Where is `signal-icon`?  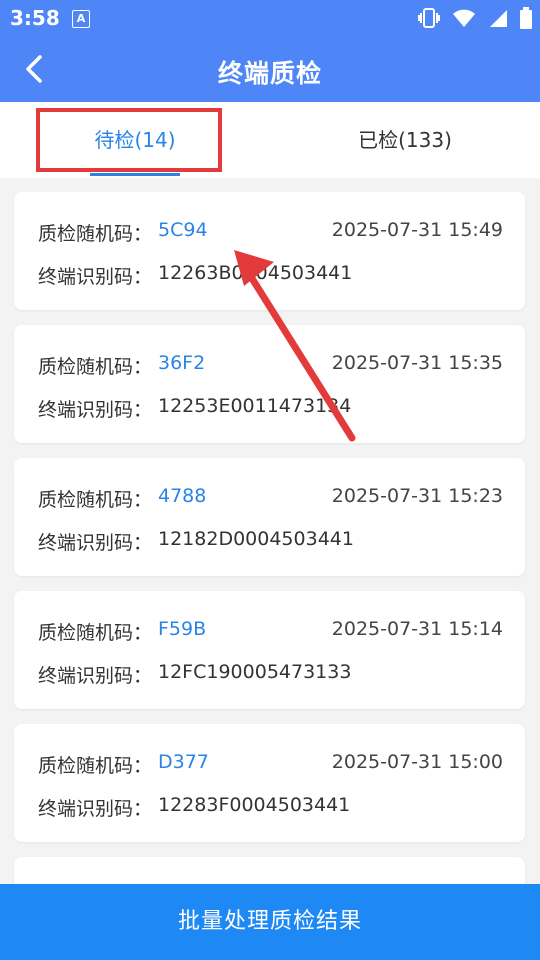 signal-icon is located at coordinates (498, 18).